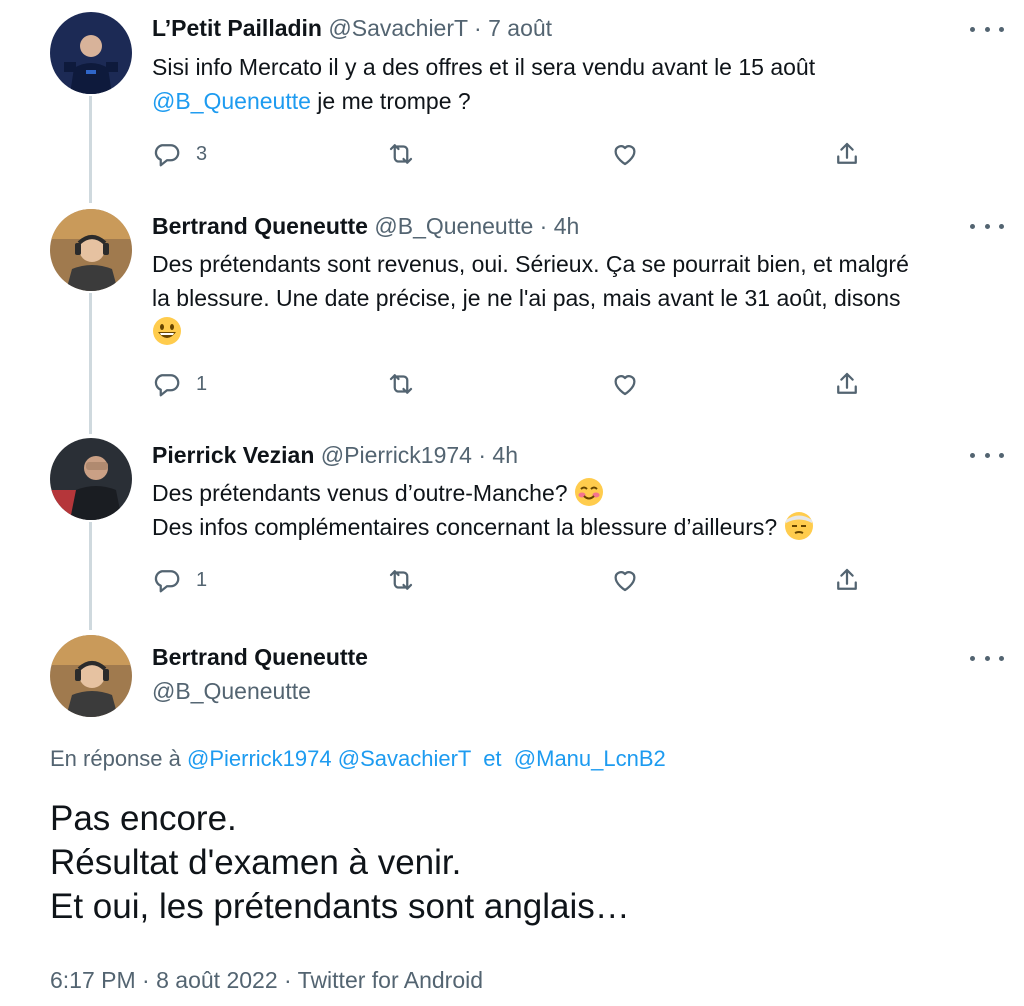 Image resolution: width=1024 pixels, height=1006 pixels. What do you see at coordinates (259, 758) in the screenshot?
I see `mention-link: @Pierrick1974` at bounding box center [259, 758].